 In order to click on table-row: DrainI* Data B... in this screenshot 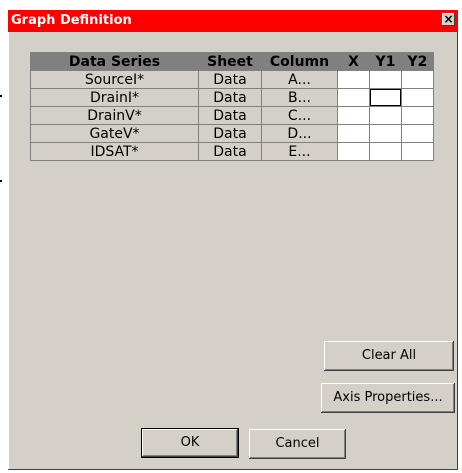, I will do `click(232, 97)`.